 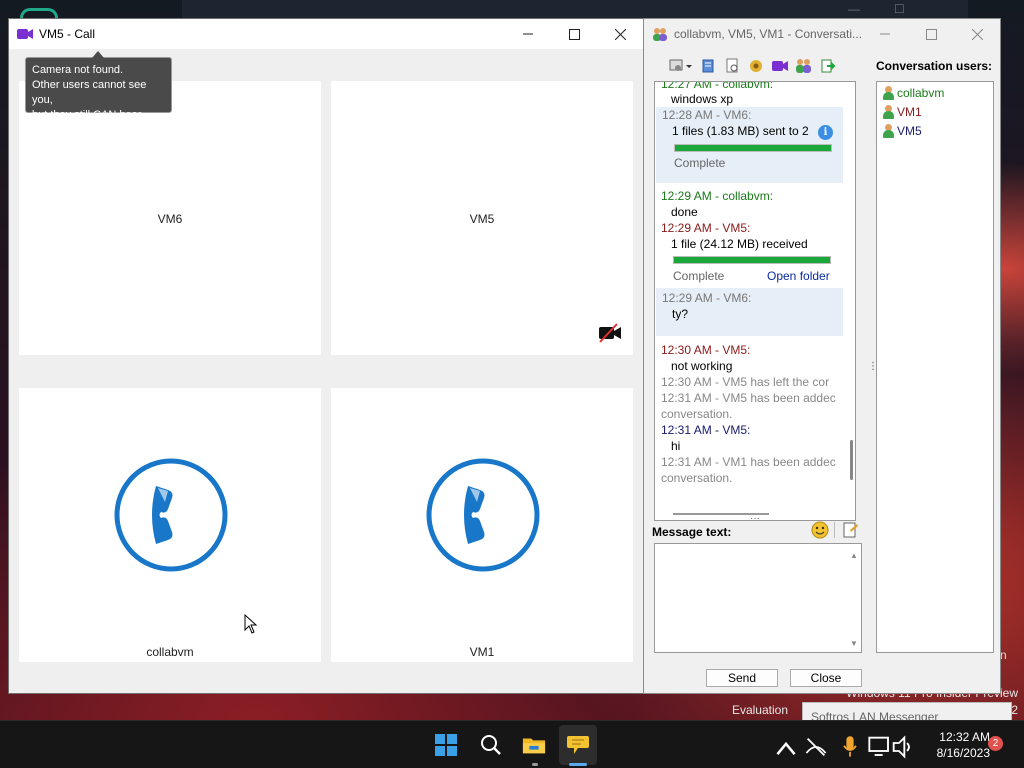 I want to click on message-header: 12:30 AM - VM5:, so click(x=706, y=350).